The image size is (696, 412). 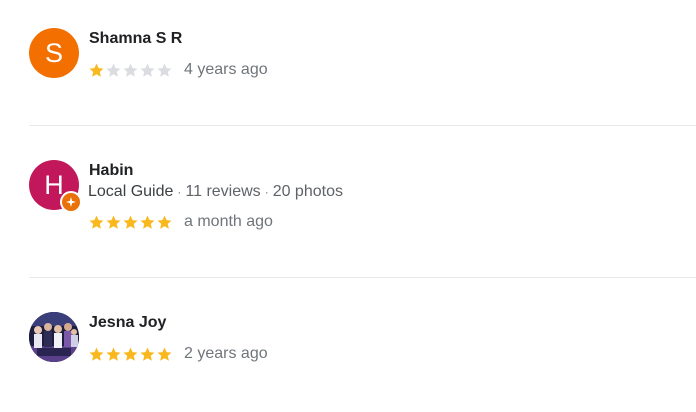 What do you see at coordinates (55, 186) in the screenshot?
I see `avatar: H` at bounding box center [55, 186].